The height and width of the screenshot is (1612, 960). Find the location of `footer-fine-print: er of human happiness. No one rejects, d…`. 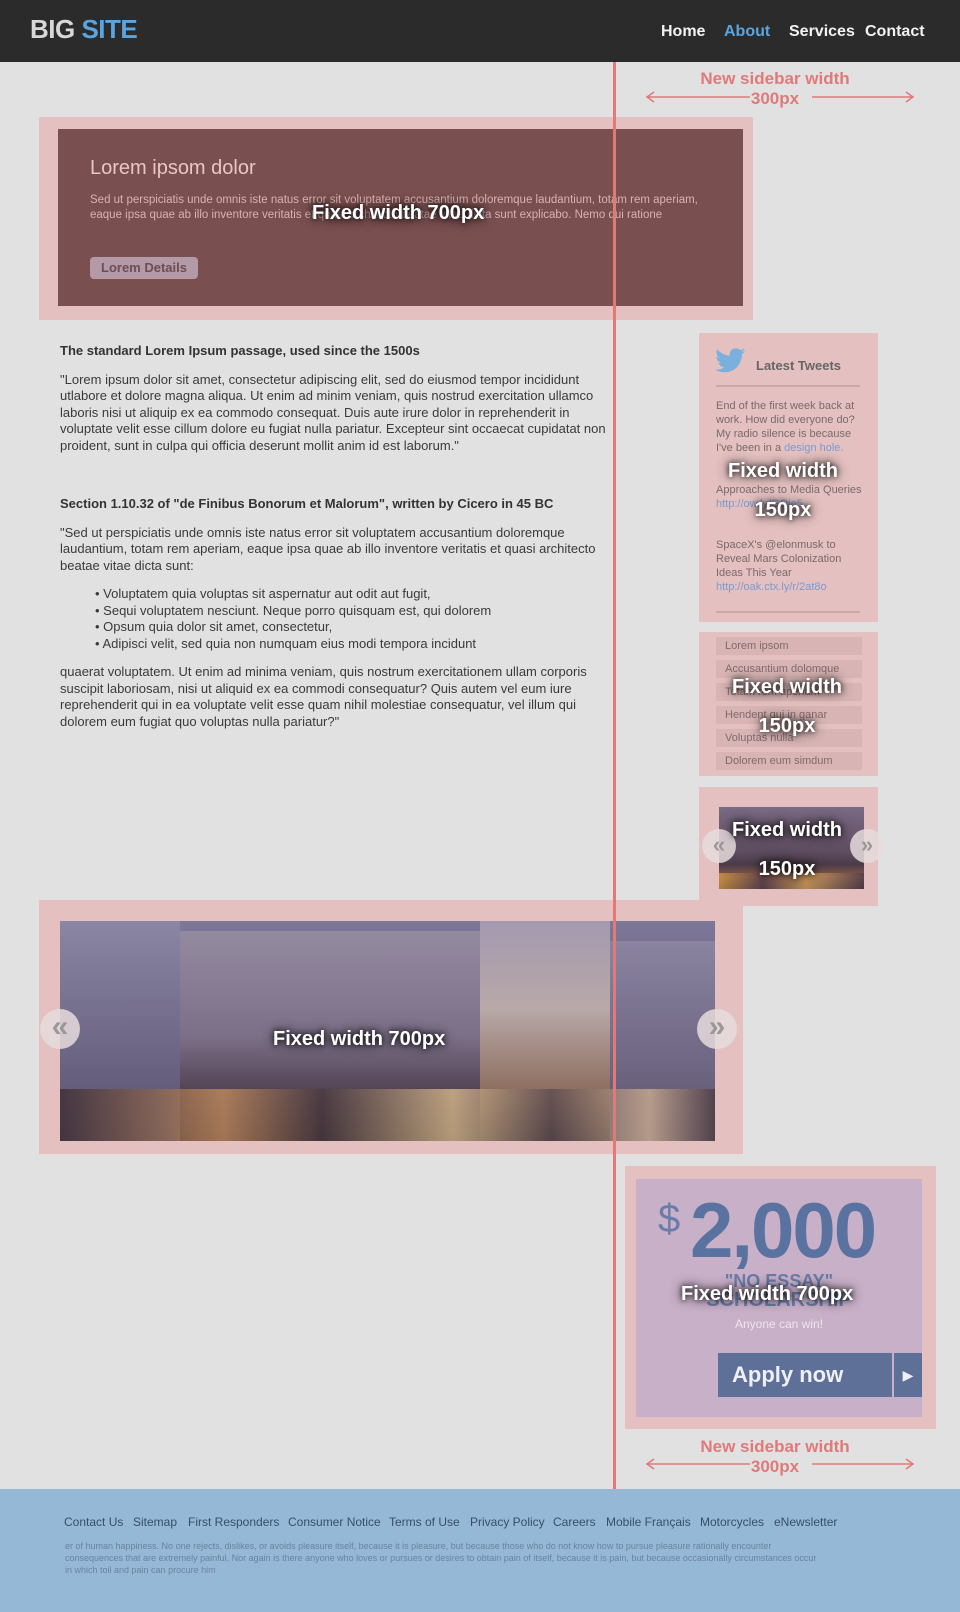

footer-fine-print: er of human happiness. No one rejects, d… is located at coordinates (441, 1558).